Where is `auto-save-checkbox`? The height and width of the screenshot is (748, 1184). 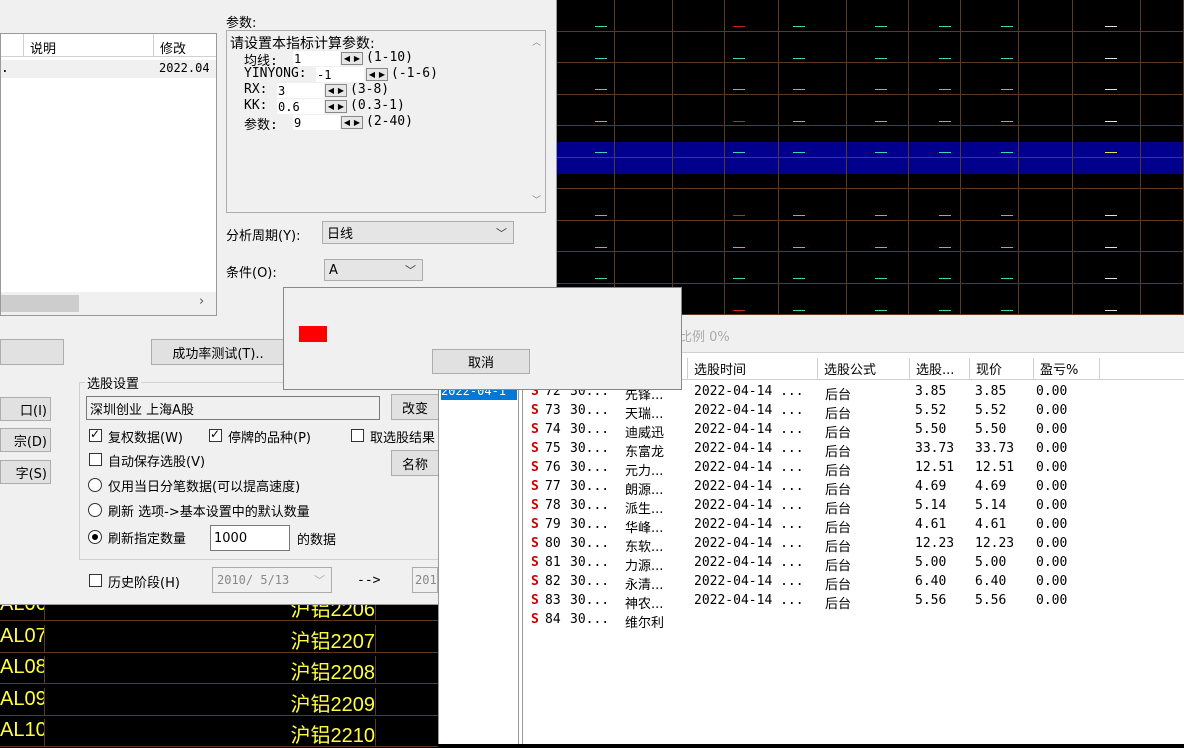 auto-save-checkbox is located at coordinates (95, 459).